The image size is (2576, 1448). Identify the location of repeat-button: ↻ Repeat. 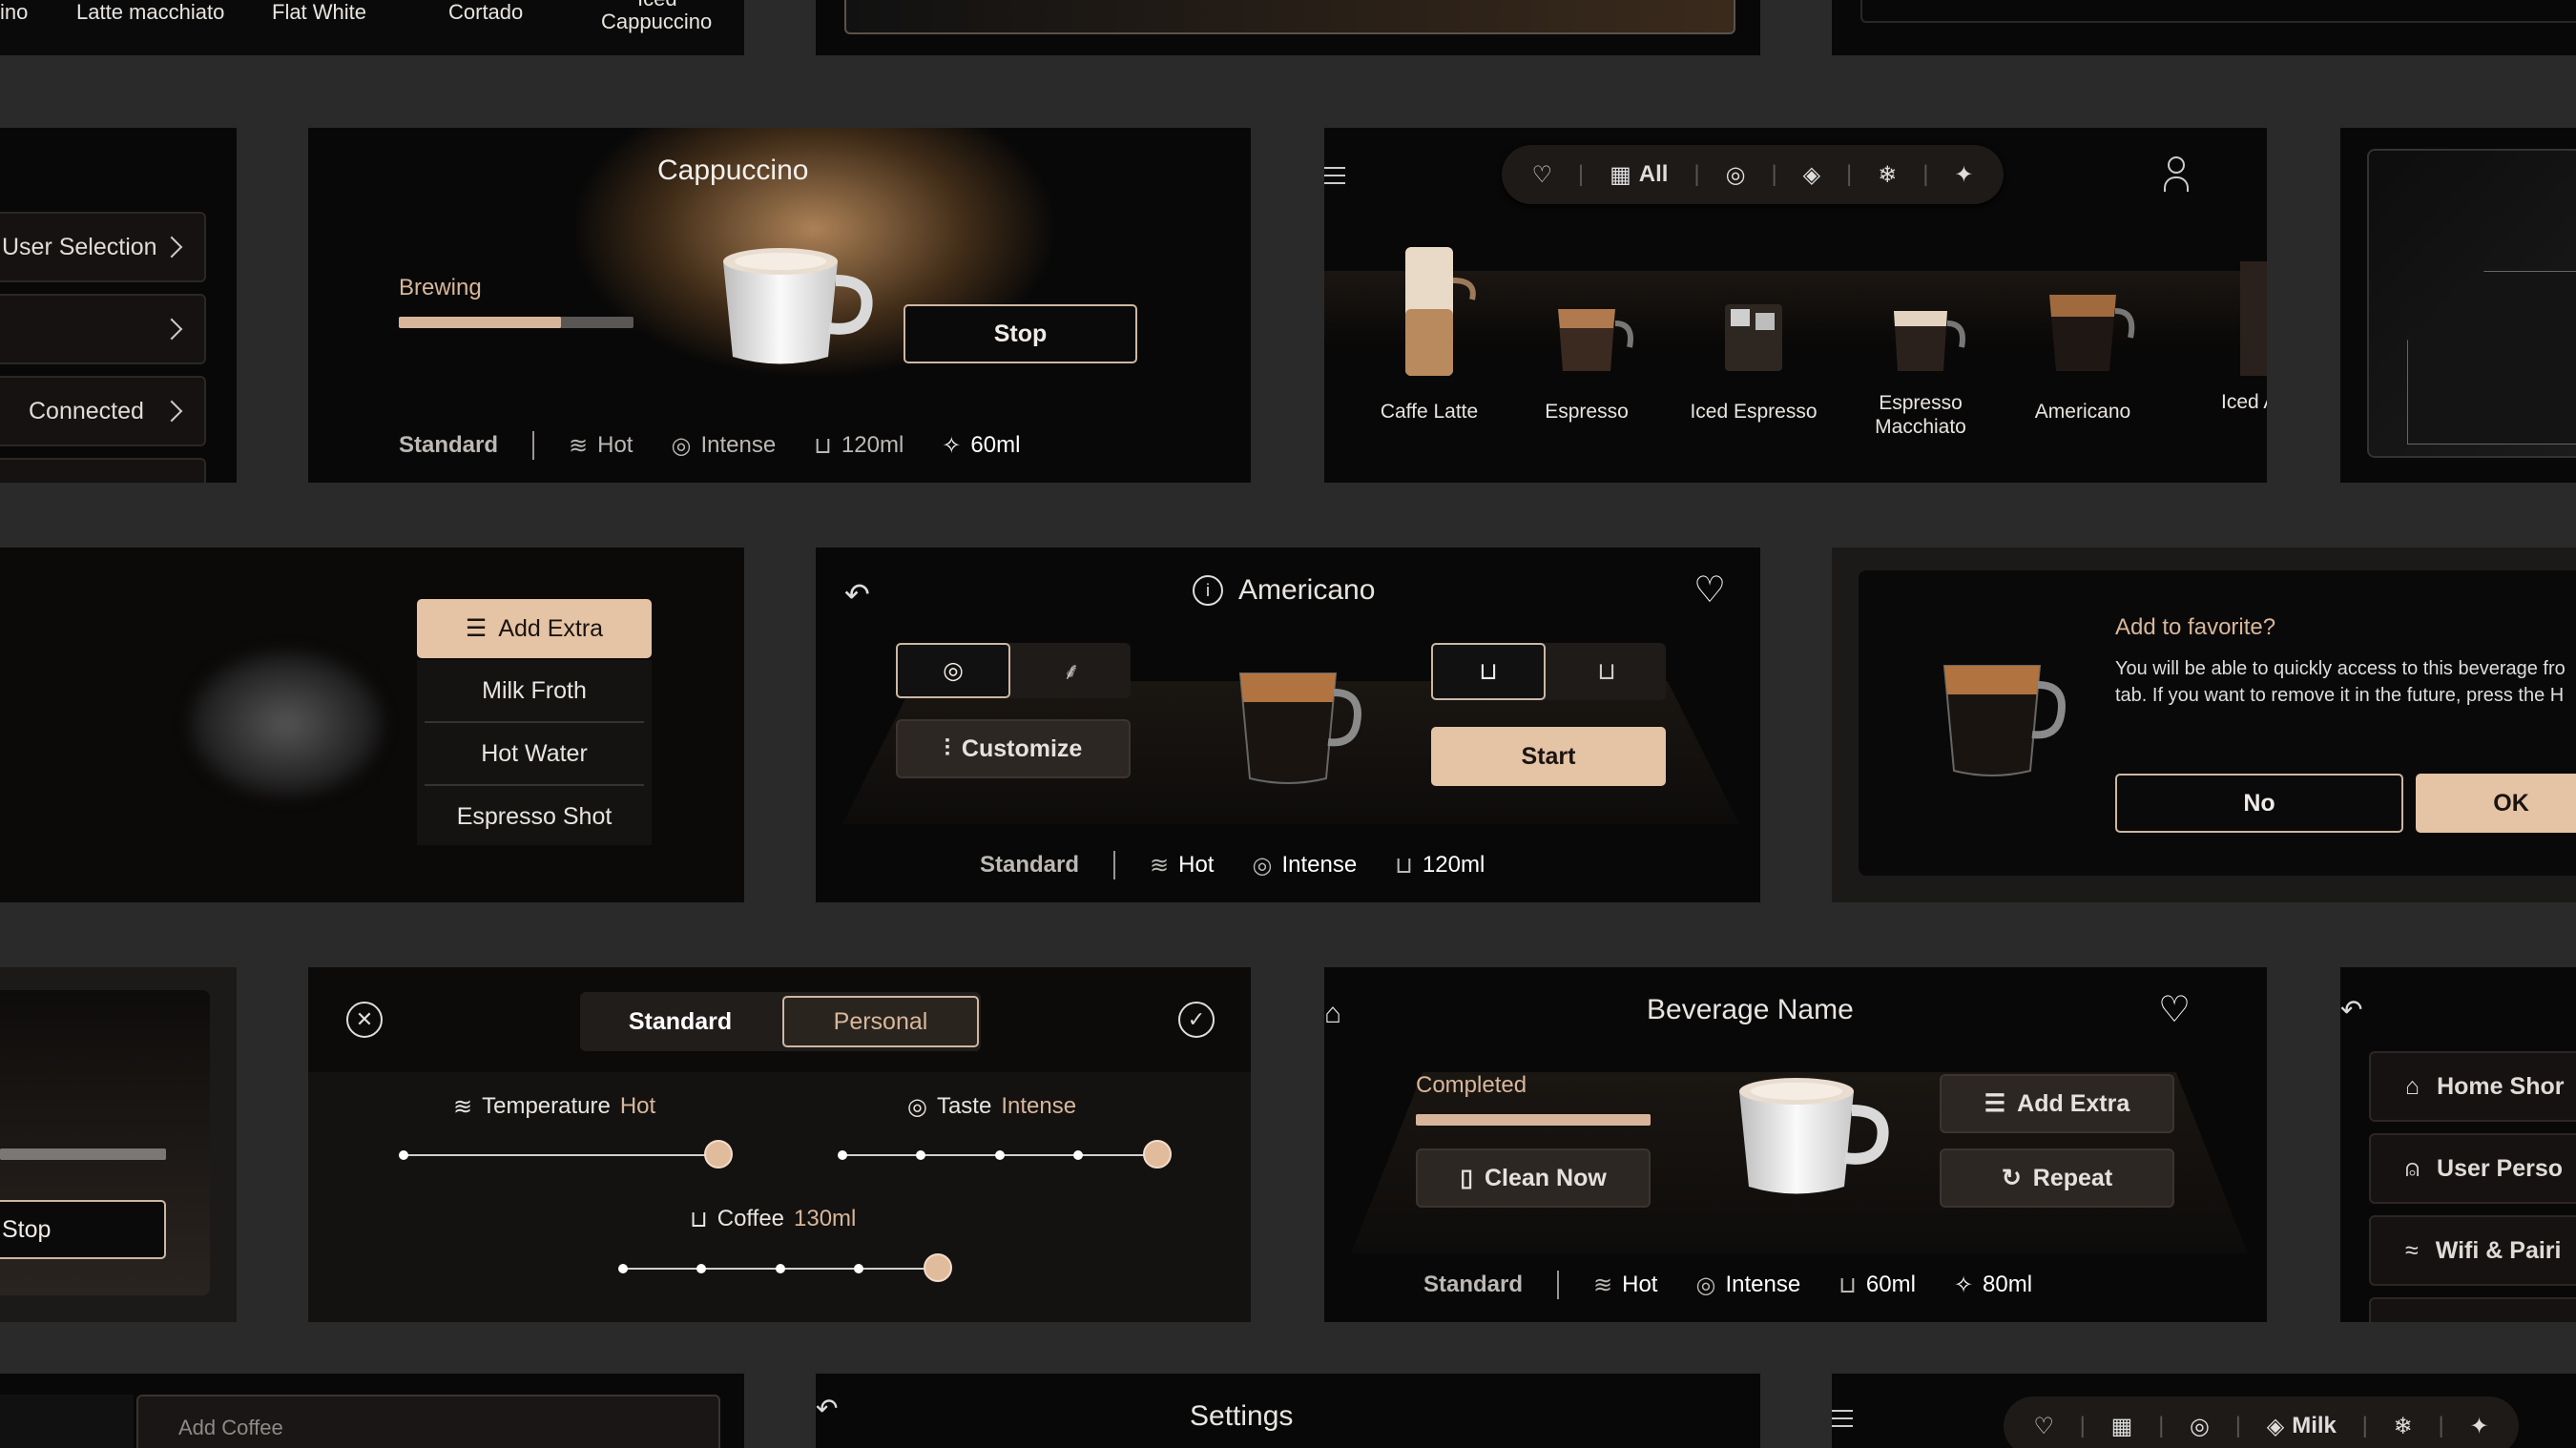
(2057, 1178).